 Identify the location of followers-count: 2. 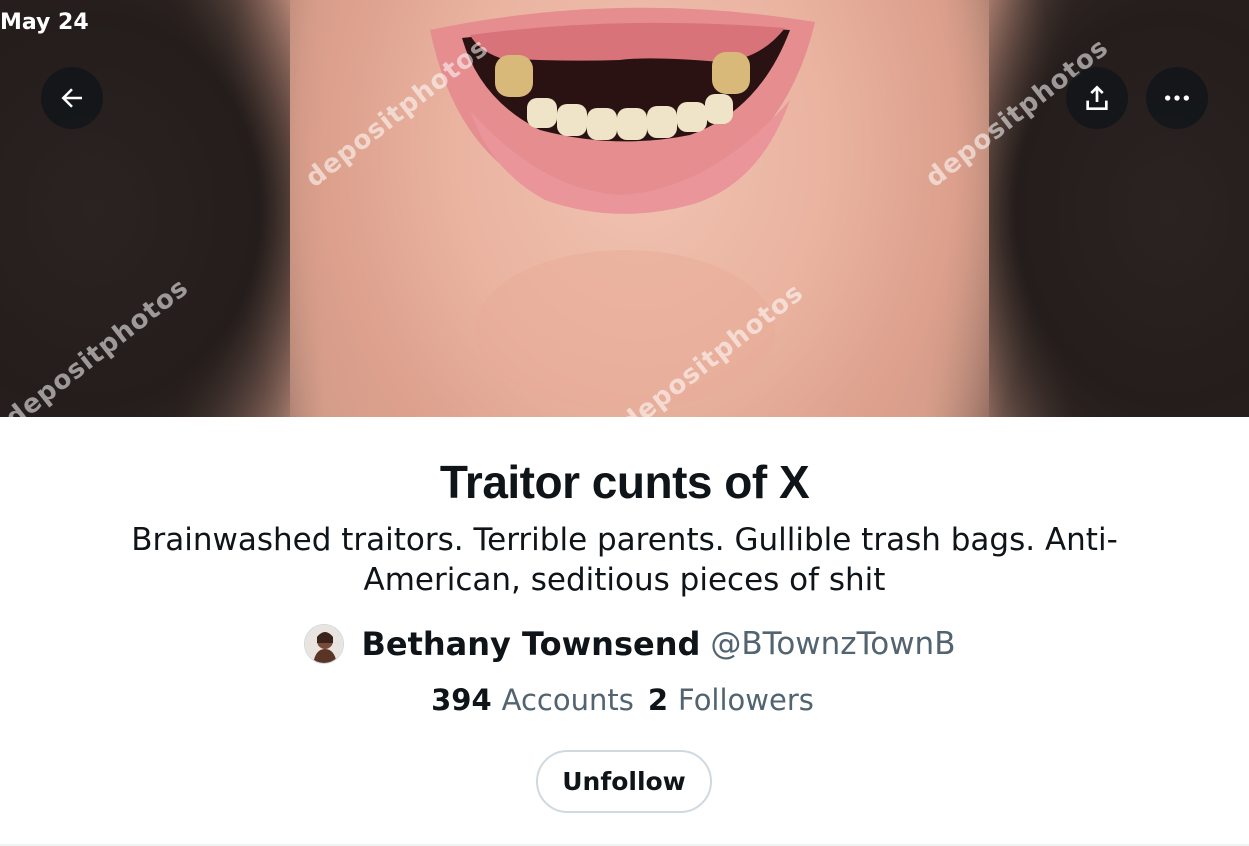
(658, 700).